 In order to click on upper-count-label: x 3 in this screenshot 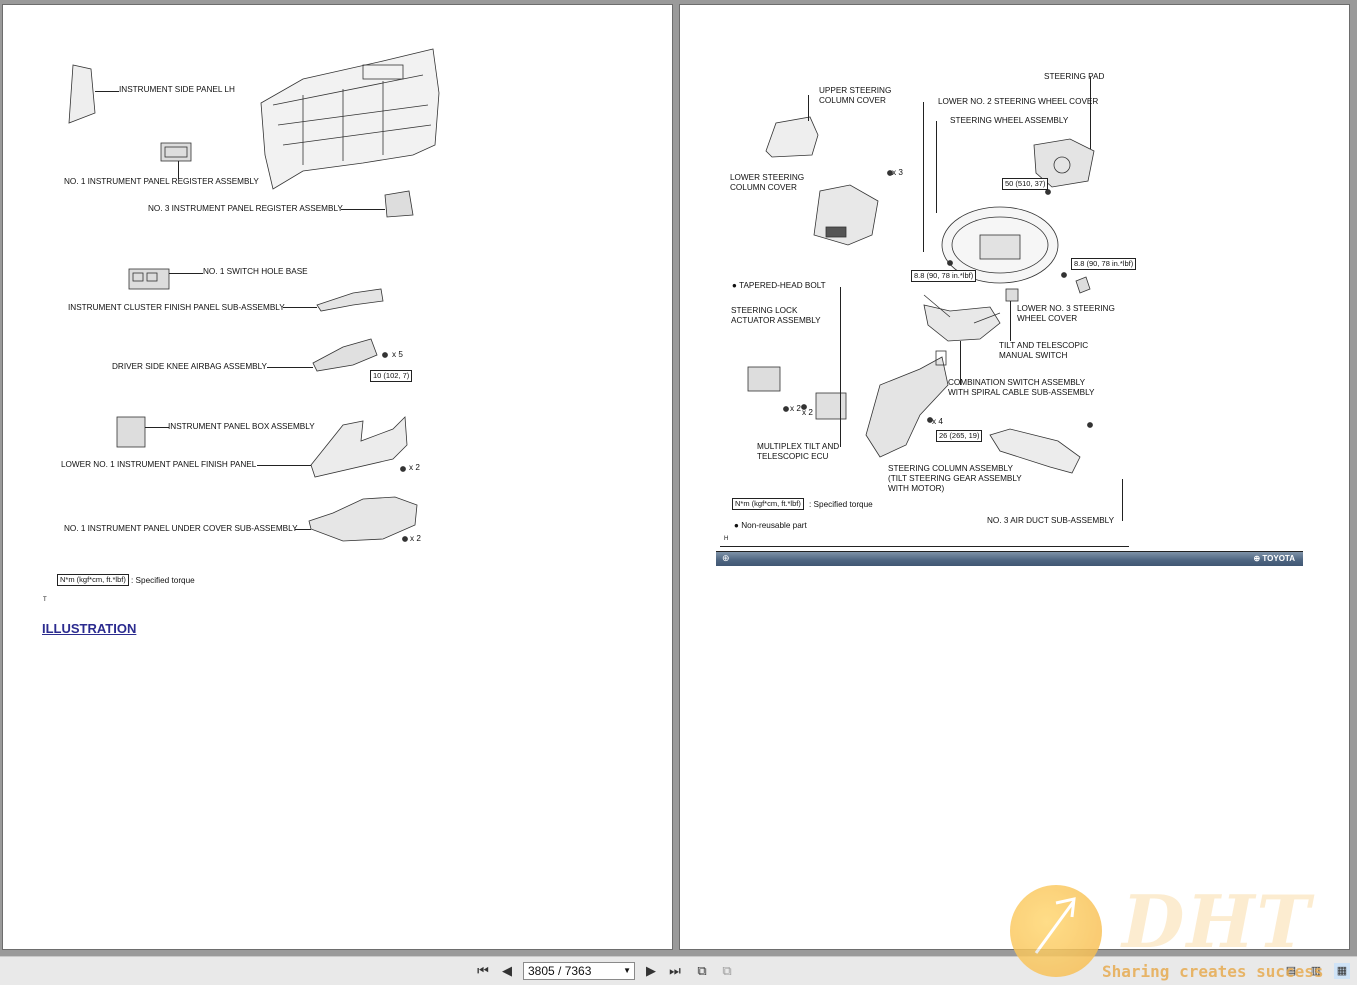, I will do `click(897, 172)`.